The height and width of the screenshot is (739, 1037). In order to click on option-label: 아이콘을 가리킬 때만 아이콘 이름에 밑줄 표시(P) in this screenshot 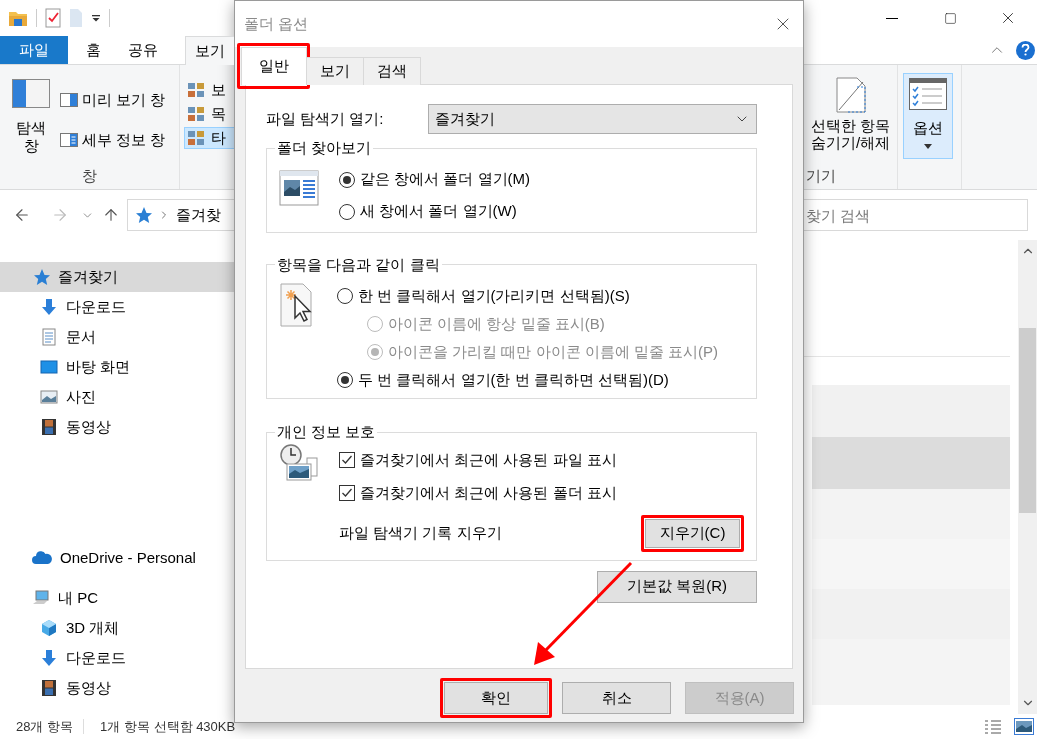, I will do `click(553, 351)`.